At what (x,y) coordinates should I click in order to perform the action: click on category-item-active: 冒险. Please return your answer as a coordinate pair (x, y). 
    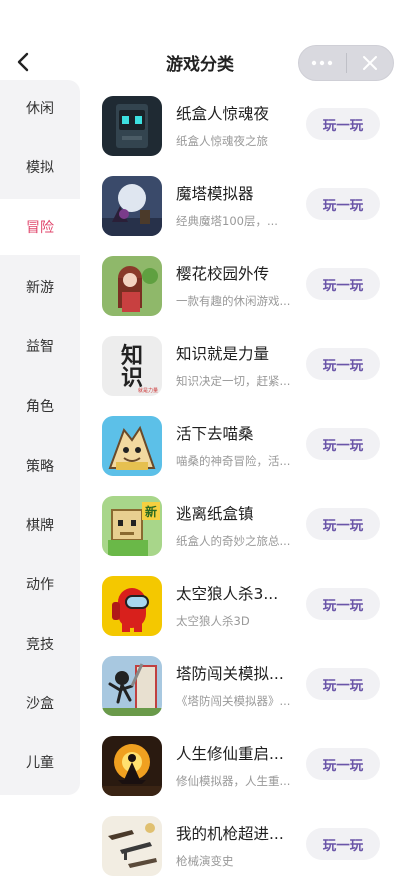
    Looking at the image, I should click on (40, 227).